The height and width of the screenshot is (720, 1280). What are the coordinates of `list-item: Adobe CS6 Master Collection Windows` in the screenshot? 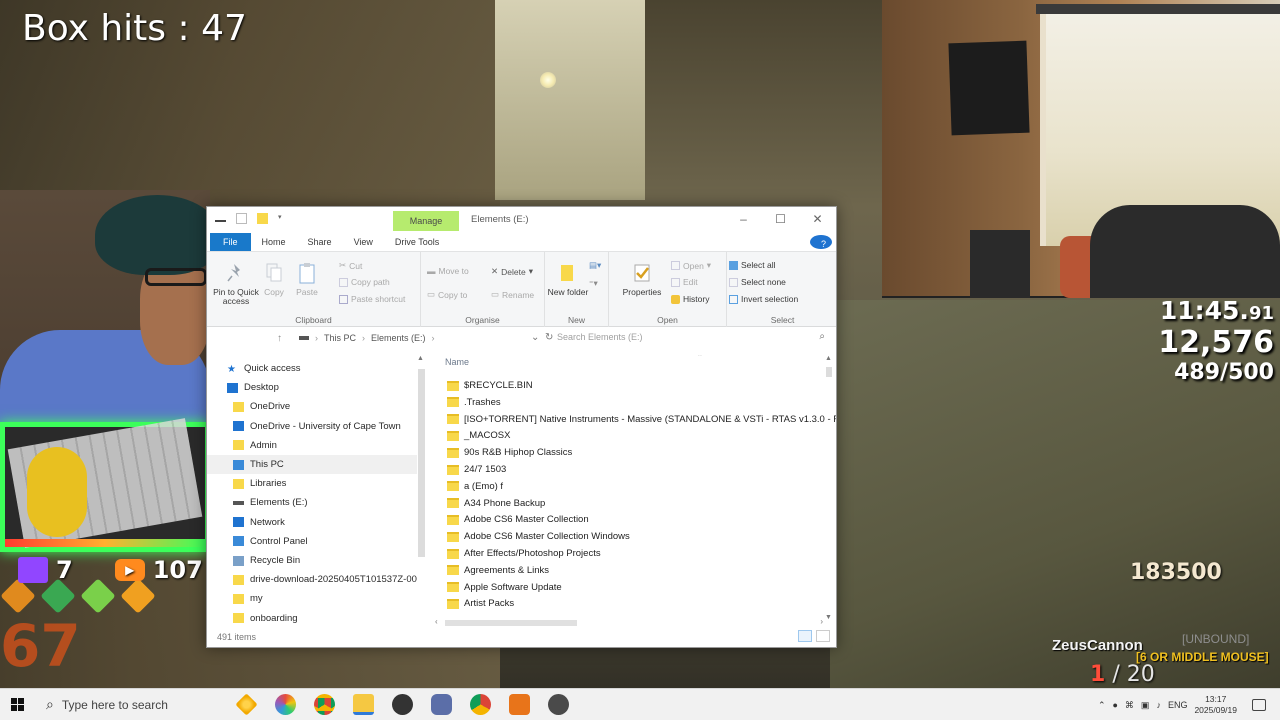 It's located at (538, 536).